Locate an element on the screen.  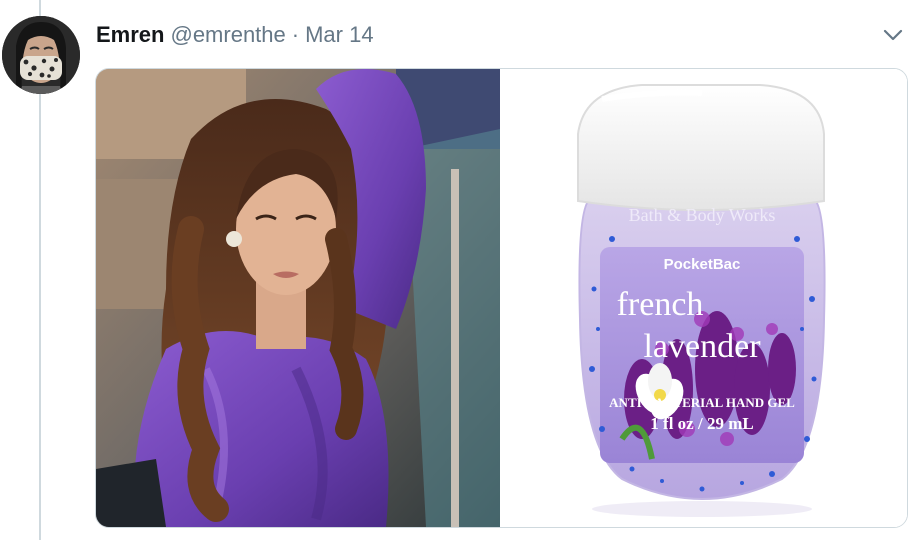
chevron-down-icon is located at coordinates (893, 35).